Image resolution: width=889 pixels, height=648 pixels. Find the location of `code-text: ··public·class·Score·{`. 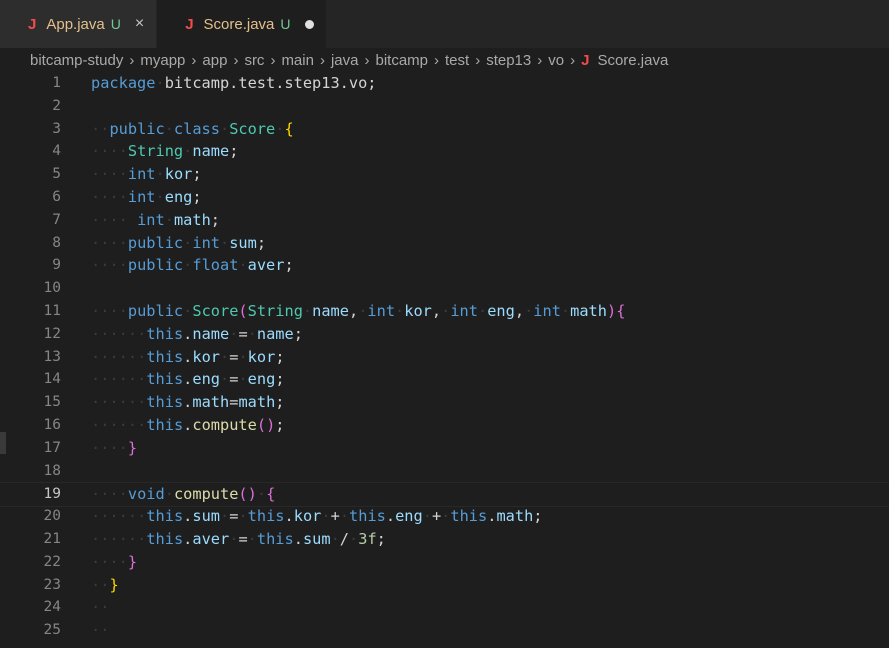

code-text: ··public·class·Score·{ is located at coordinates (192, 128).